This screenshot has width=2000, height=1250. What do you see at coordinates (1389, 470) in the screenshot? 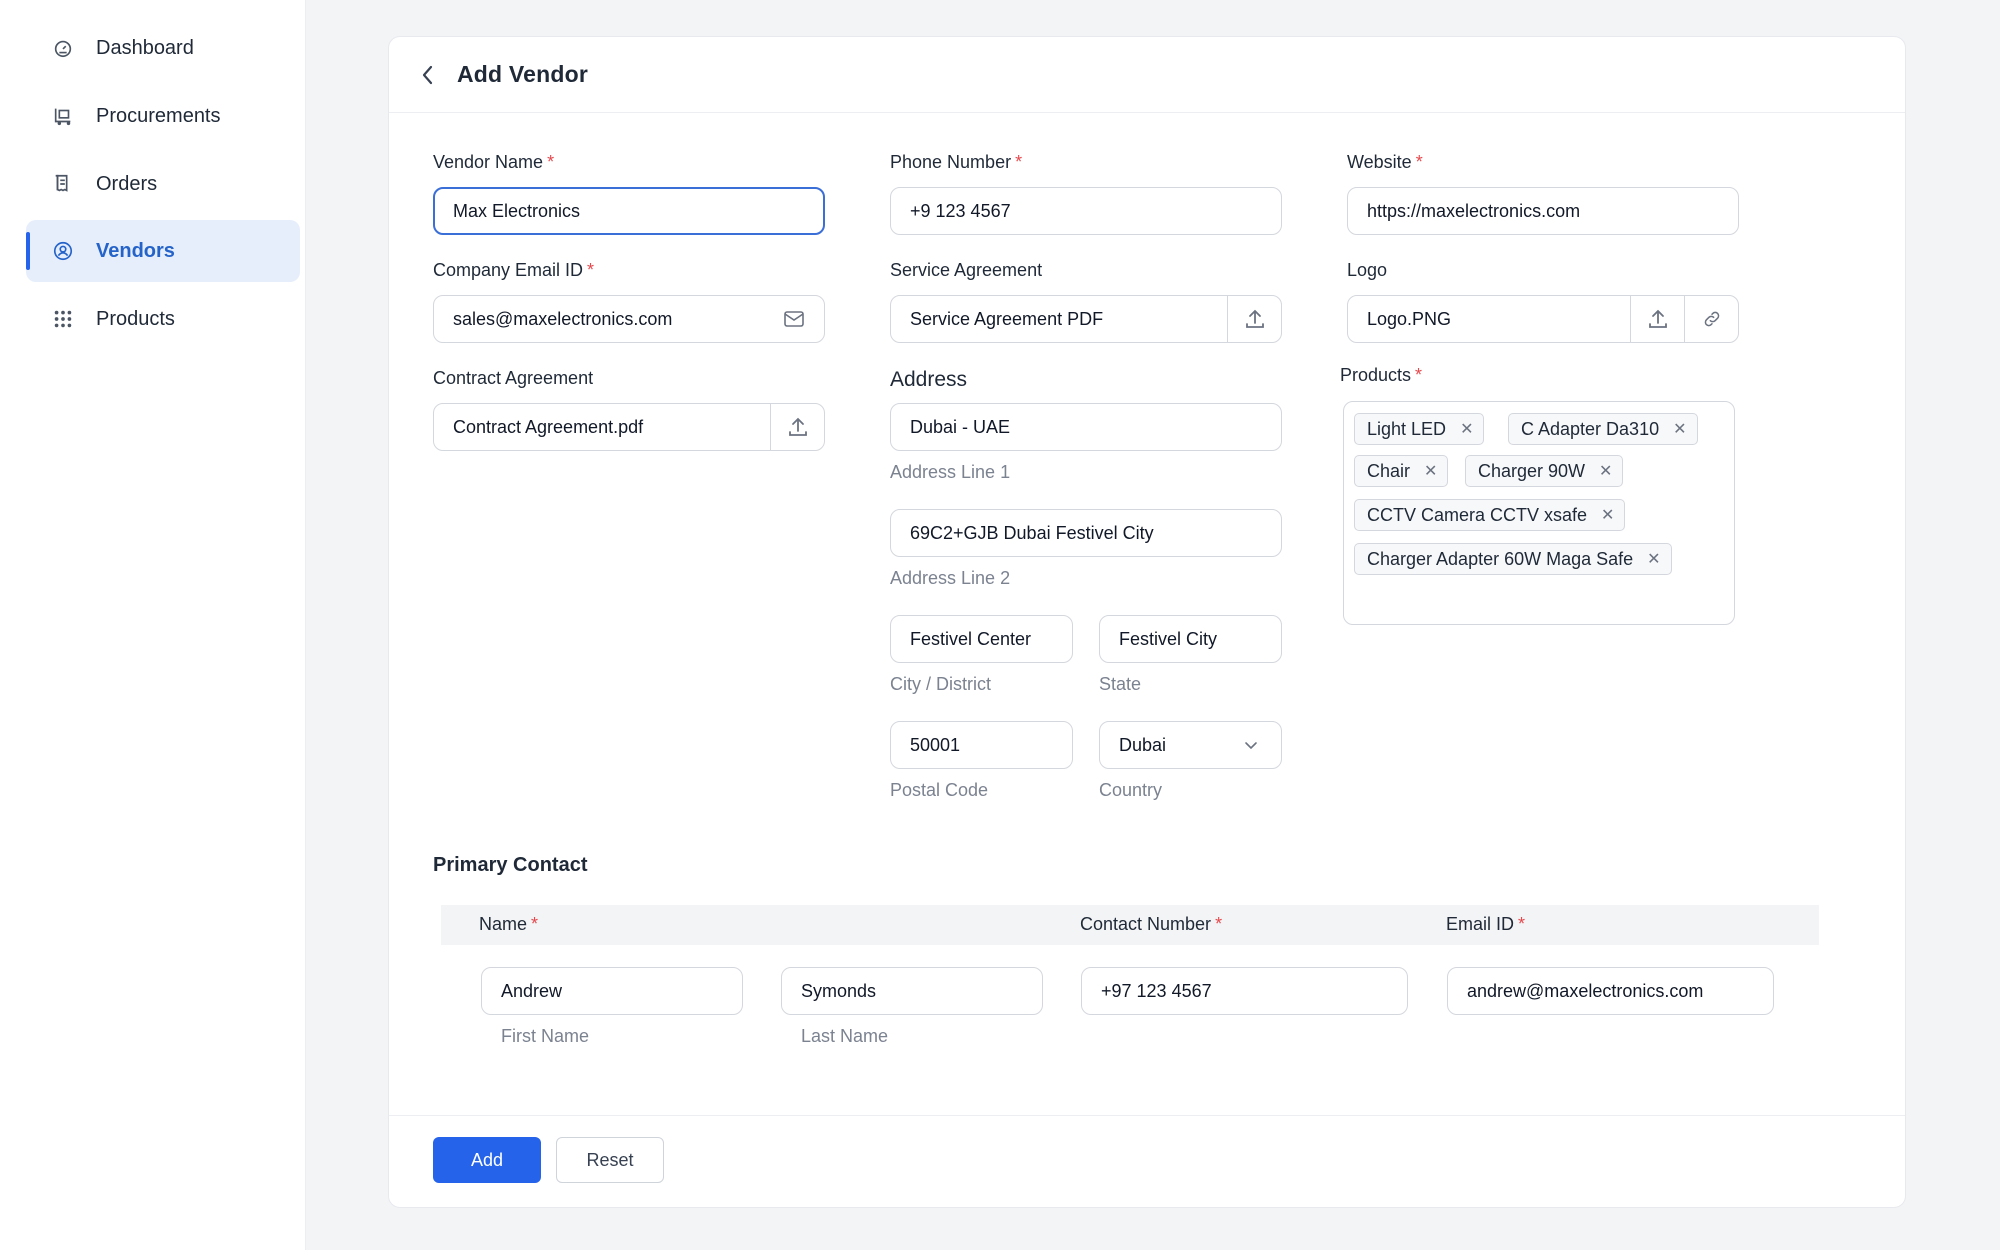
I see `product-chip-label: Chair` at bounding box center [1389, 470].